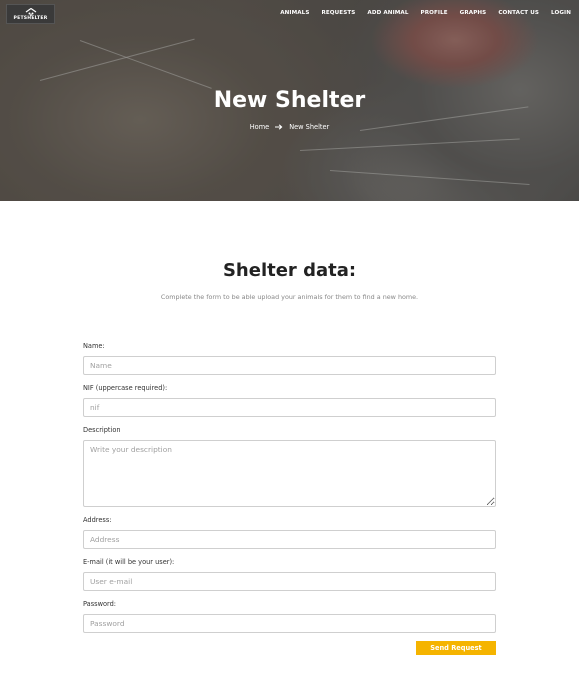  Describe the element at coordinates (561, 13) in the screenshot. I see `nav-item-login: LOGIN` at that location.